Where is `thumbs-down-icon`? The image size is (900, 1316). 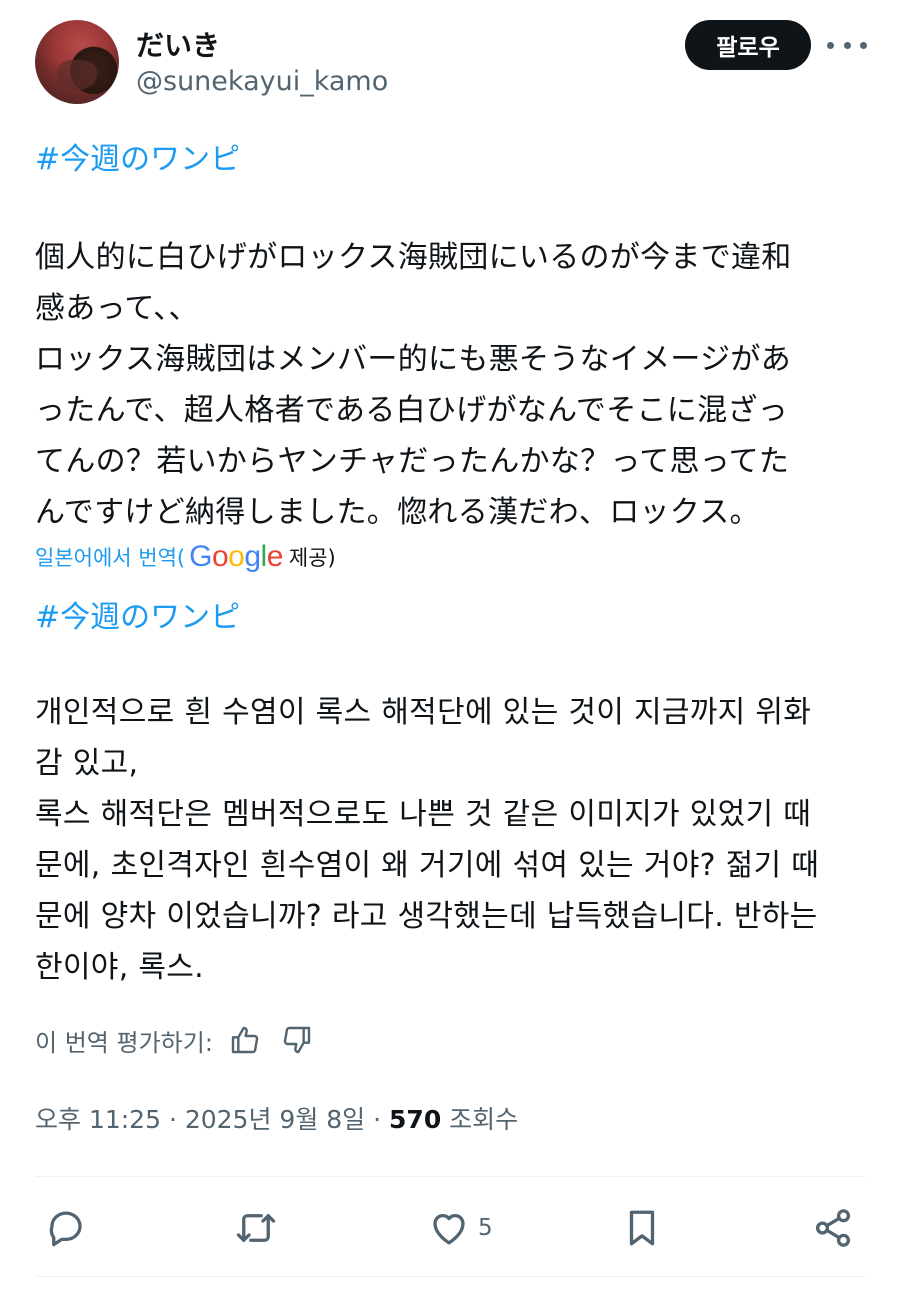 thumbs-down-icon is located at coordinates (297, 1040).